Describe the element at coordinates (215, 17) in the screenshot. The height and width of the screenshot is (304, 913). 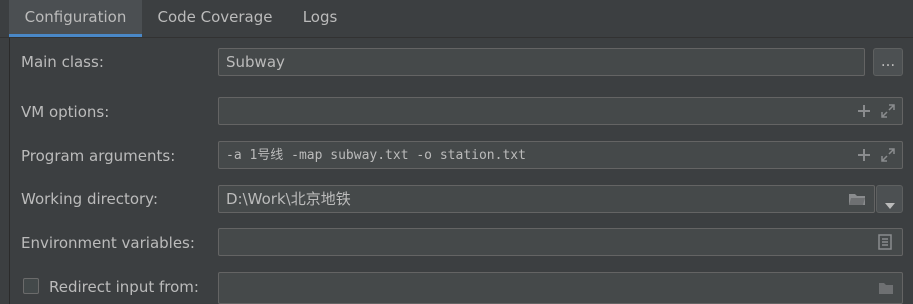
I see `tab-code-coverage: Code Coverage` at that location.